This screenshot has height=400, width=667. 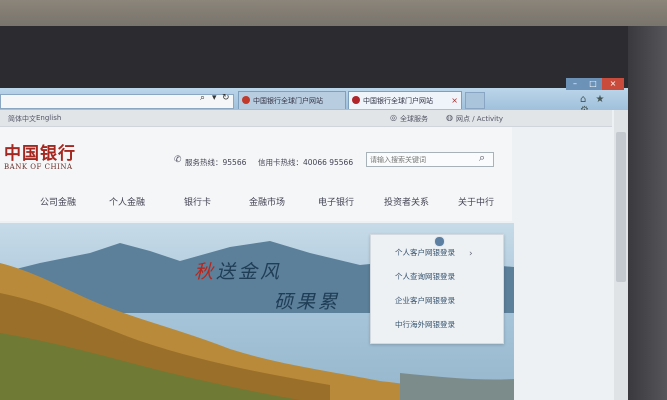 I want to click on browser-chrome: ⌕ ▾ ↻ 中国银行全球门户网站 中国银行全球门户网站 × ⌂ ★ ⚙, so click(x=314, y=102).